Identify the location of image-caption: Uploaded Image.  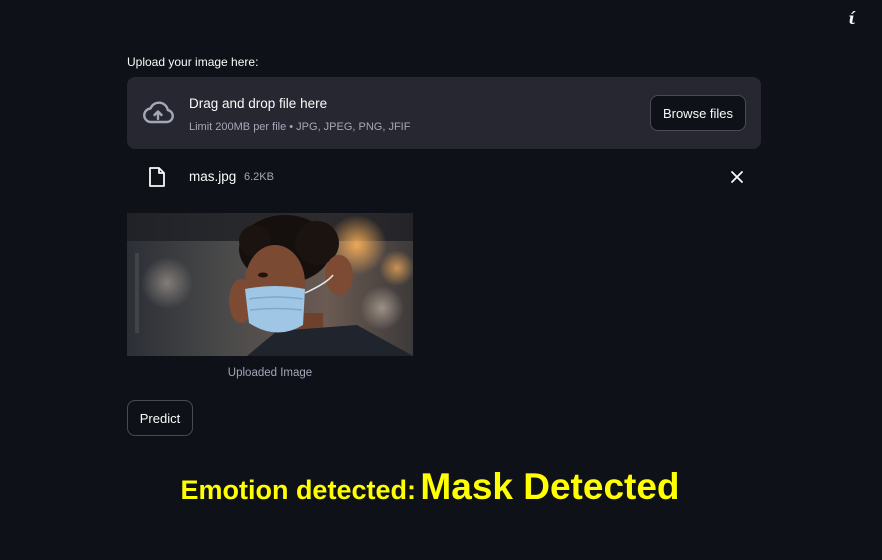
(270, 373).